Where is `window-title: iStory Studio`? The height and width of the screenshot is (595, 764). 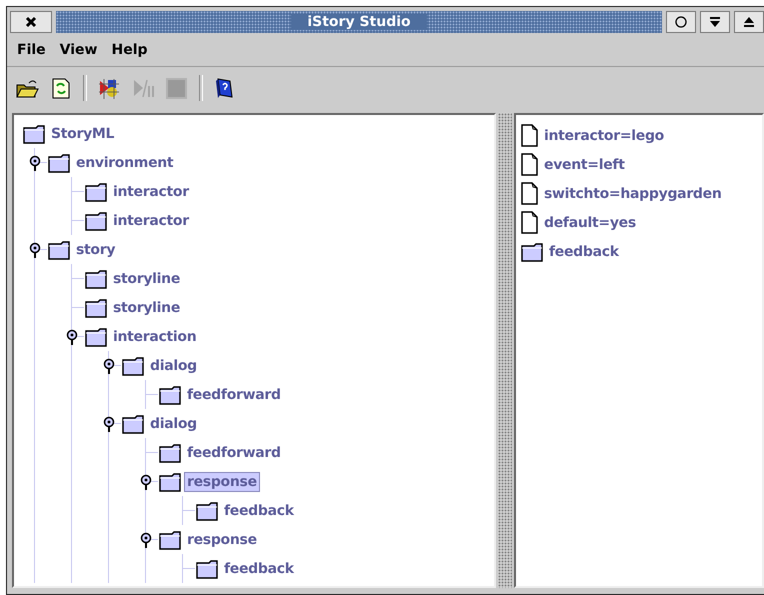 window-title: iStory Studio is located at coordinates (359, 22).